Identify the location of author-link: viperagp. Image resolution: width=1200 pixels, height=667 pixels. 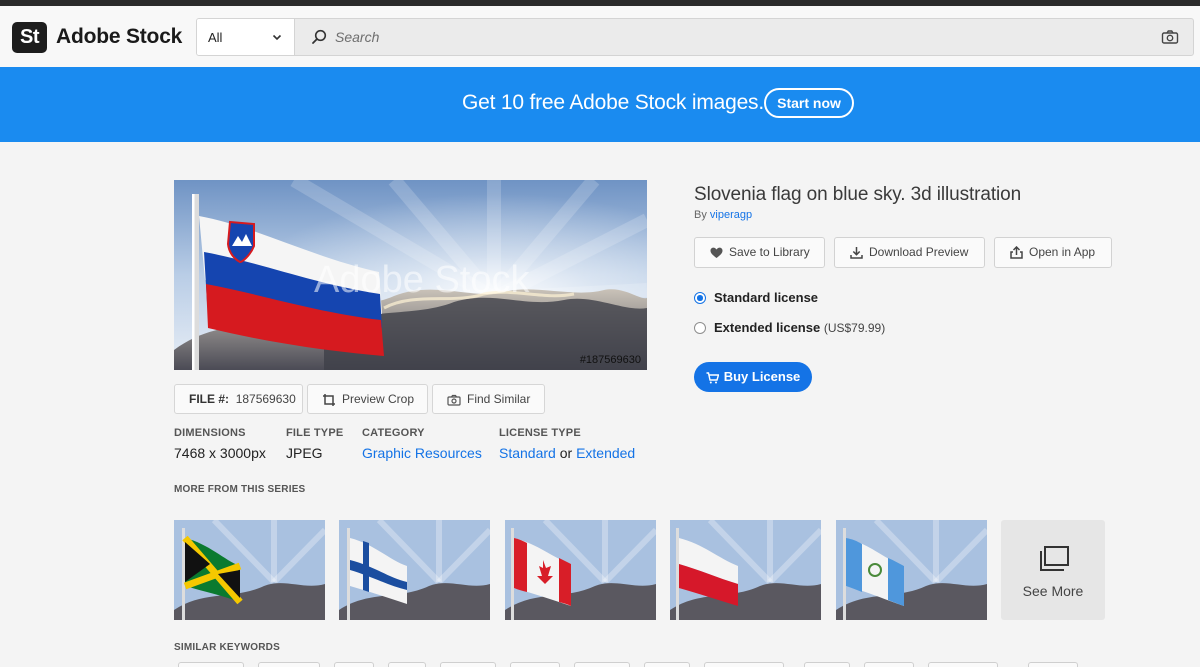
(731, 215).